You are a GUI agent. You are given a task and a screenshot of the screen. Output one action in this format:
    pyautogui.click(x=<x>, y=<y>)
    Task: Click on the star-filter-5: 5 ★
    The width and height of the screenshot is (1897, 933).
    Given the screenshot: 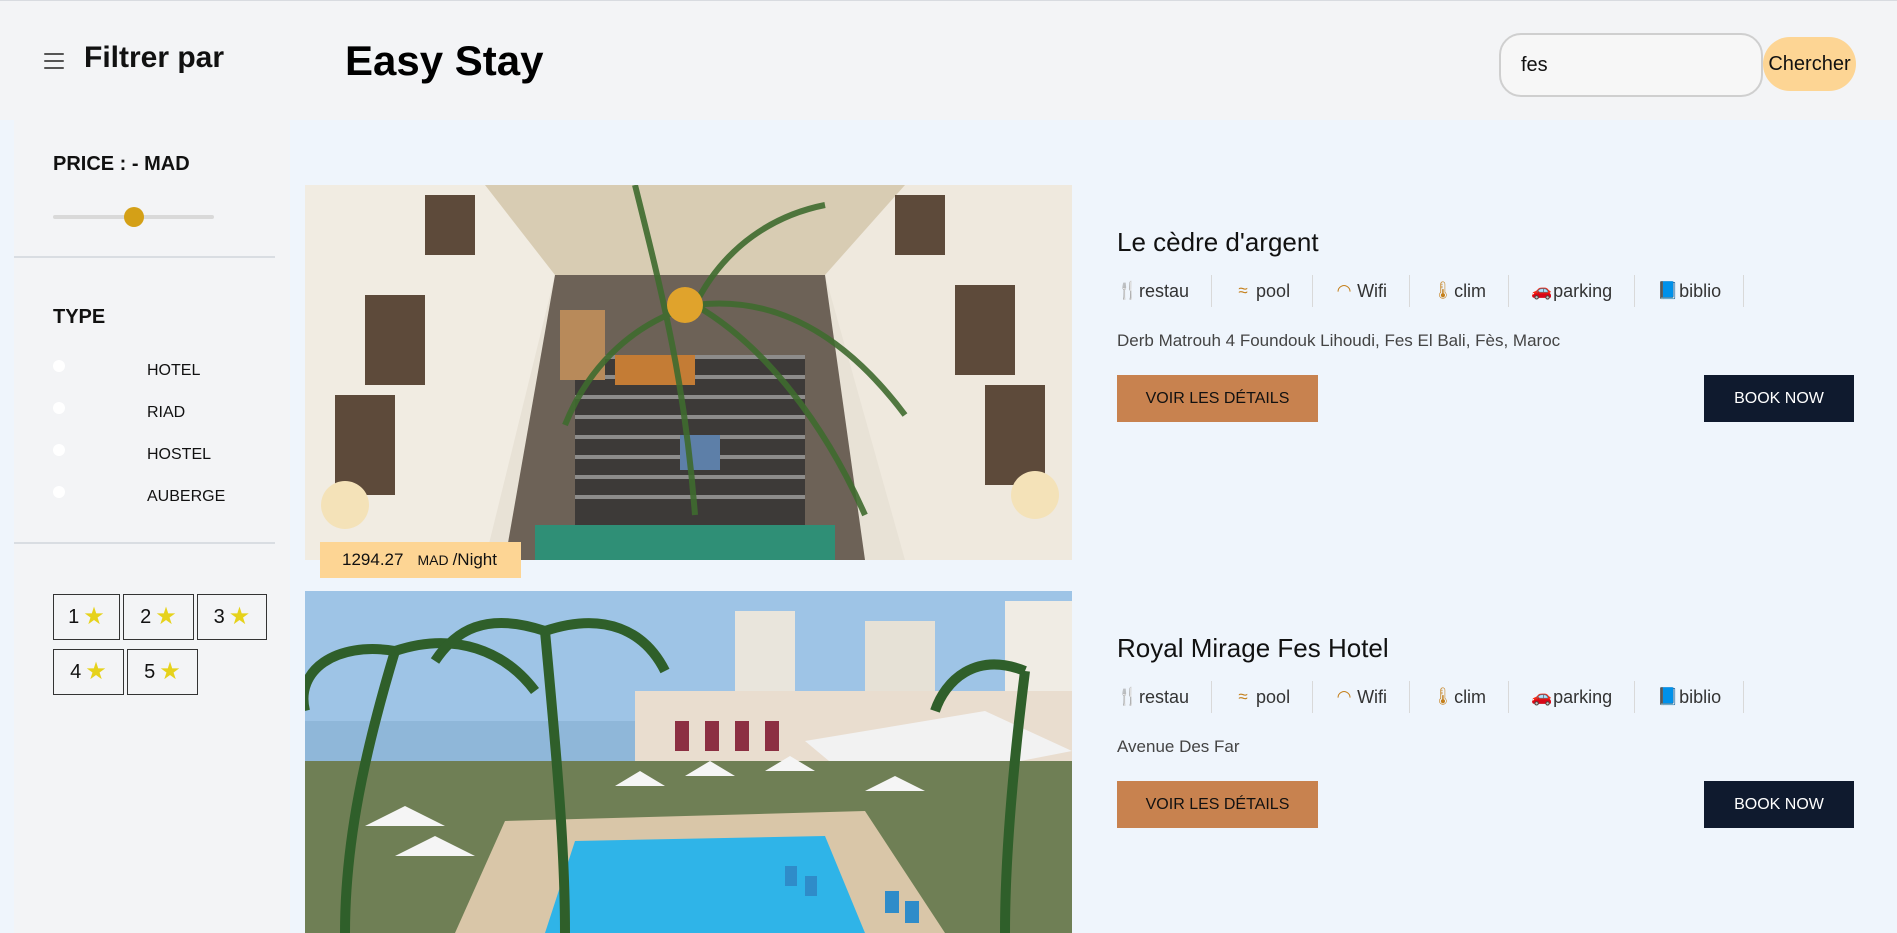 What is the action you would take?
    pyautogui.click(x=162, y=672)
    